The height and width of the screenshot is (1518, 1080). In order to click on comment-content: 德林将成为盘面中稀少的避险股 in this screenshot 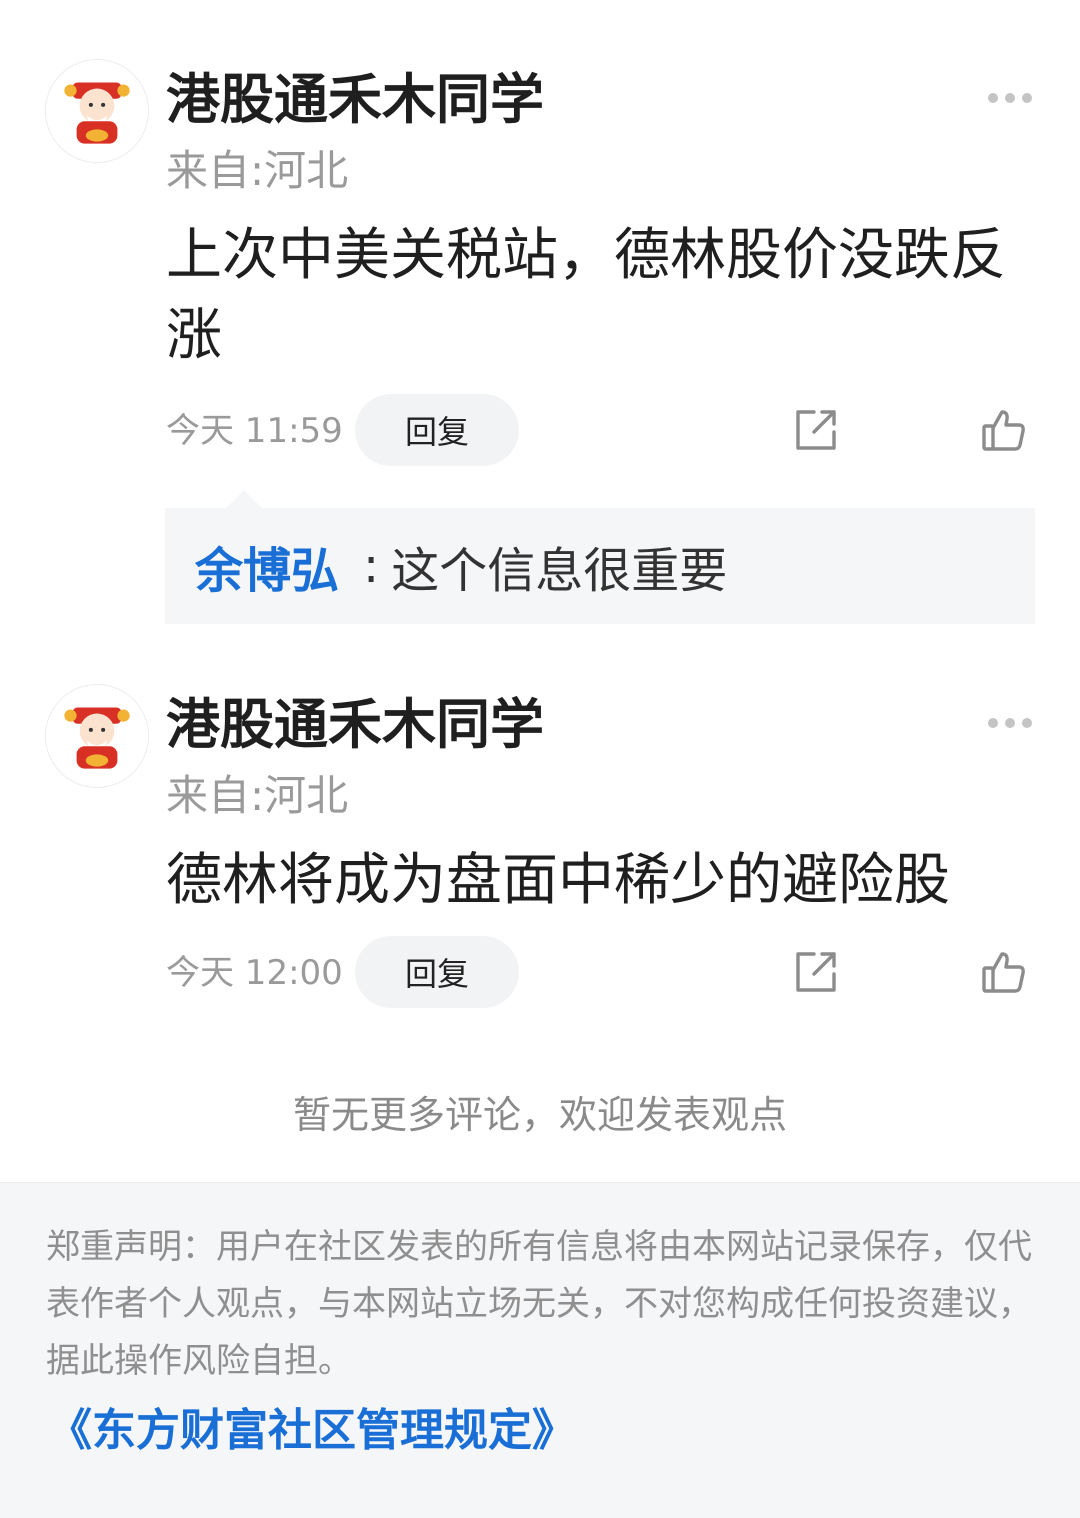, I will do `click(558, 880)`.